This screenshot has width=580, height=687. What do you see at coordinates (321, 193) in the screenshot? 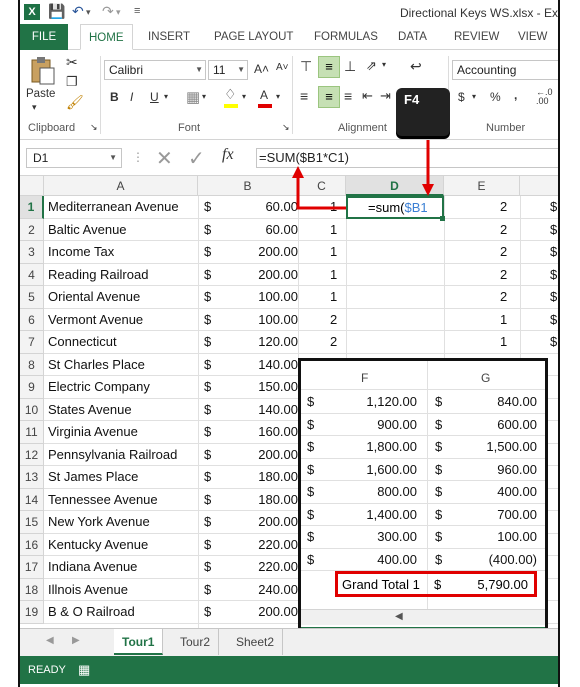
I see `arrow-cell-to-formula` at bounding box center [321, 193].